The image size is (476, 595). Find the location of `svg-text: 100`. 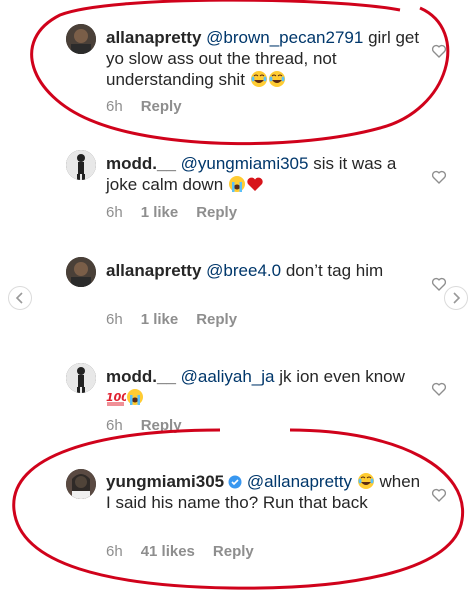

svg-text: 100 is located at coordinates (116, 397).